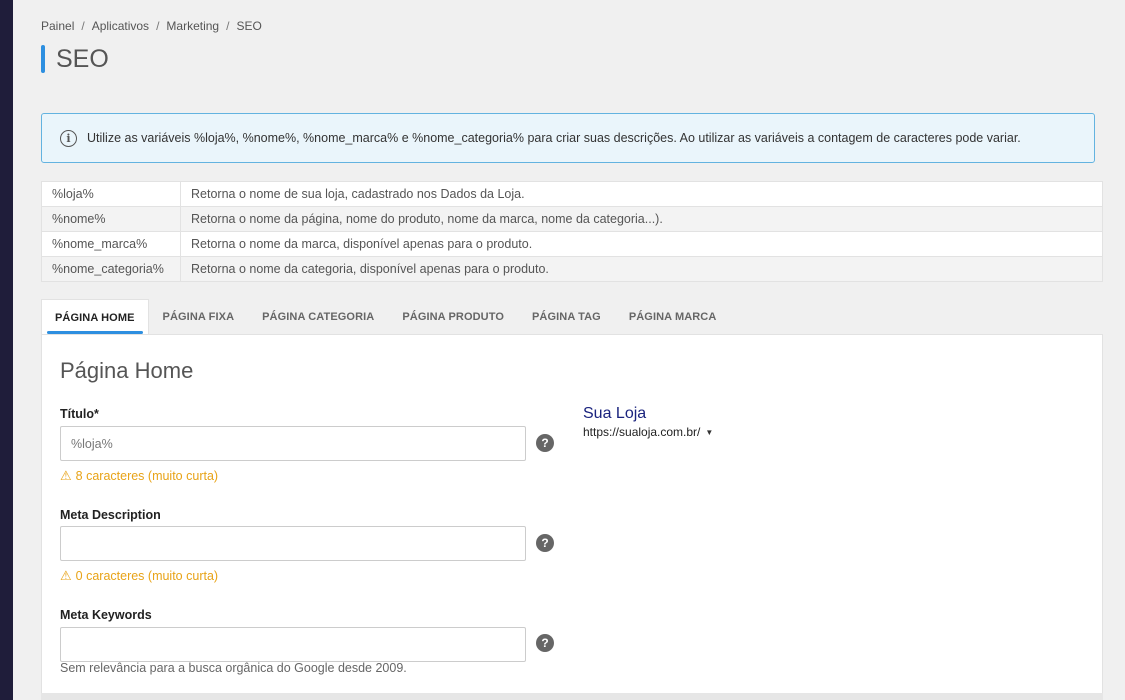 Image resolution: width=1125 pixels, height=700 pixels. I want to click on tab-pagina-home: PÁGINA HOME, so click(95, 317).